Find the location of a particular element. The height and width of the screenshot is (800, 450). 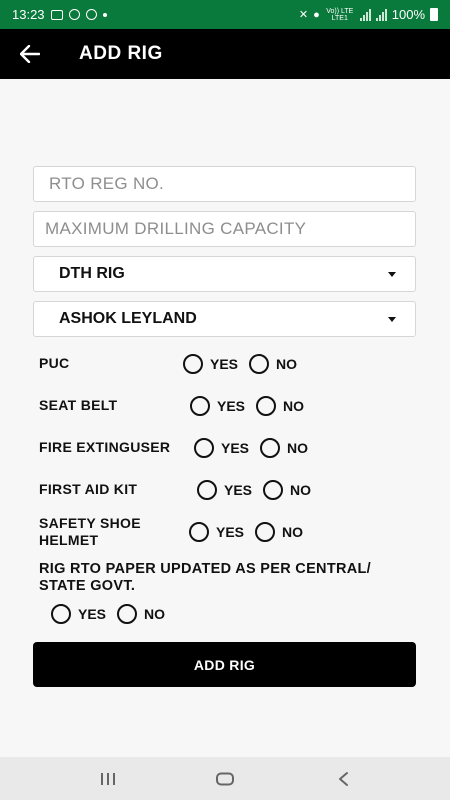

first-aid-kit-no-radio is located at coordinates (273, 490).